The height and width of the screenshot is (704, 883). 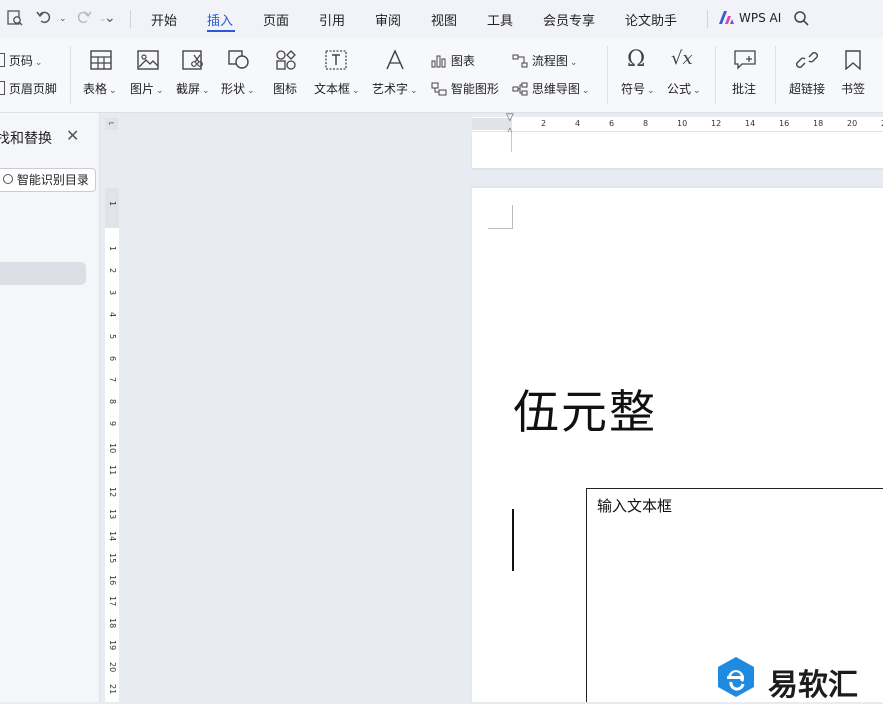 I want to click on active-tab-indicator, so click(x=221, y=31).